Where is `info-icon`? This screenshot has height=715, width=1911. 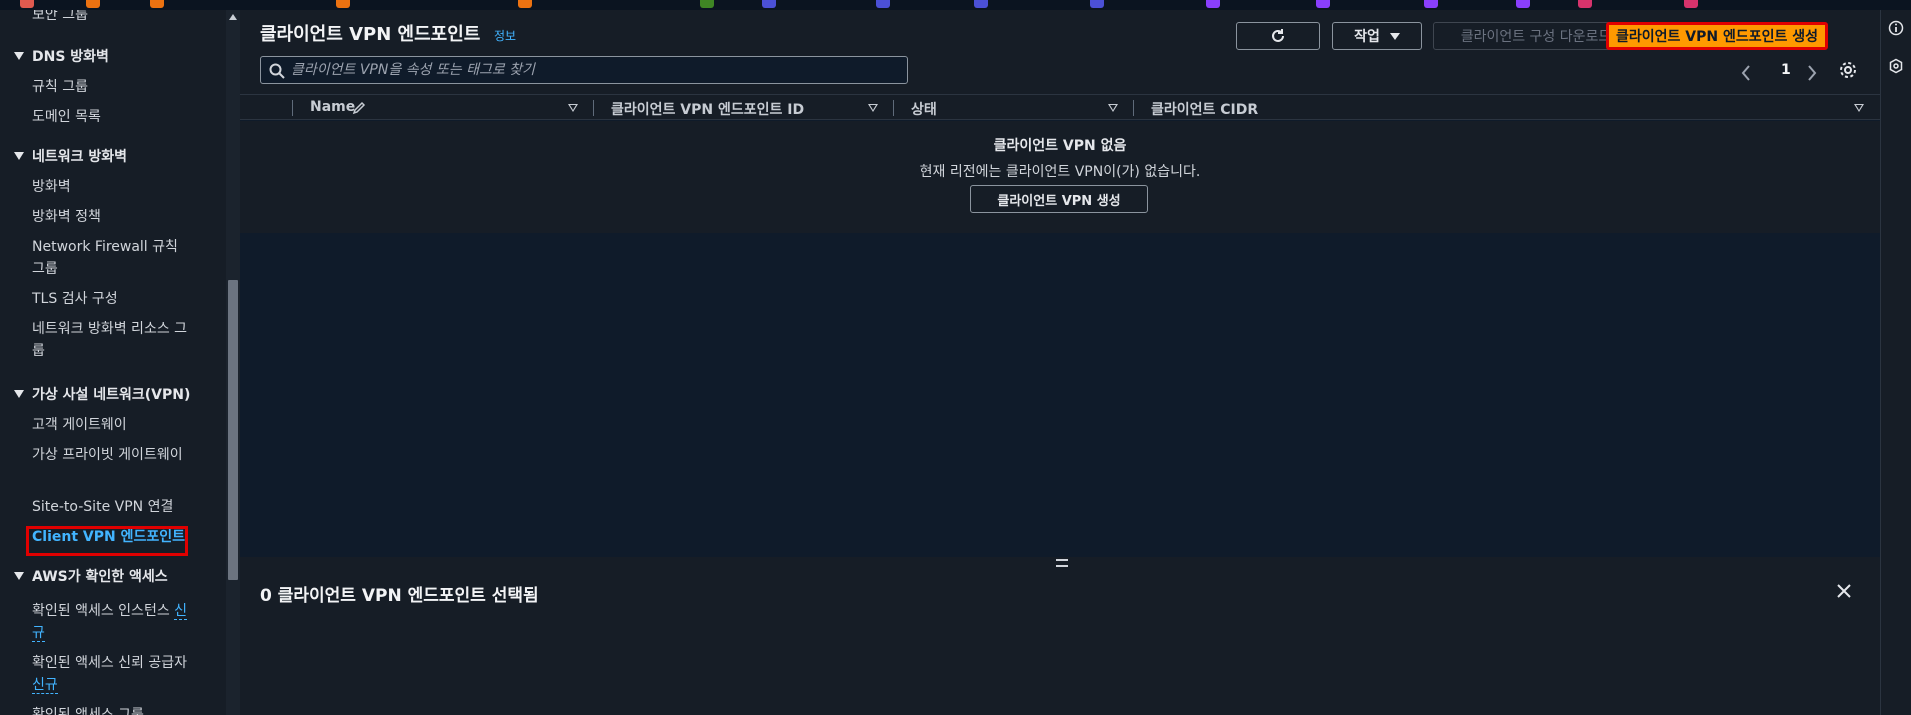 info-icon is located at coordinates (1896, 30).